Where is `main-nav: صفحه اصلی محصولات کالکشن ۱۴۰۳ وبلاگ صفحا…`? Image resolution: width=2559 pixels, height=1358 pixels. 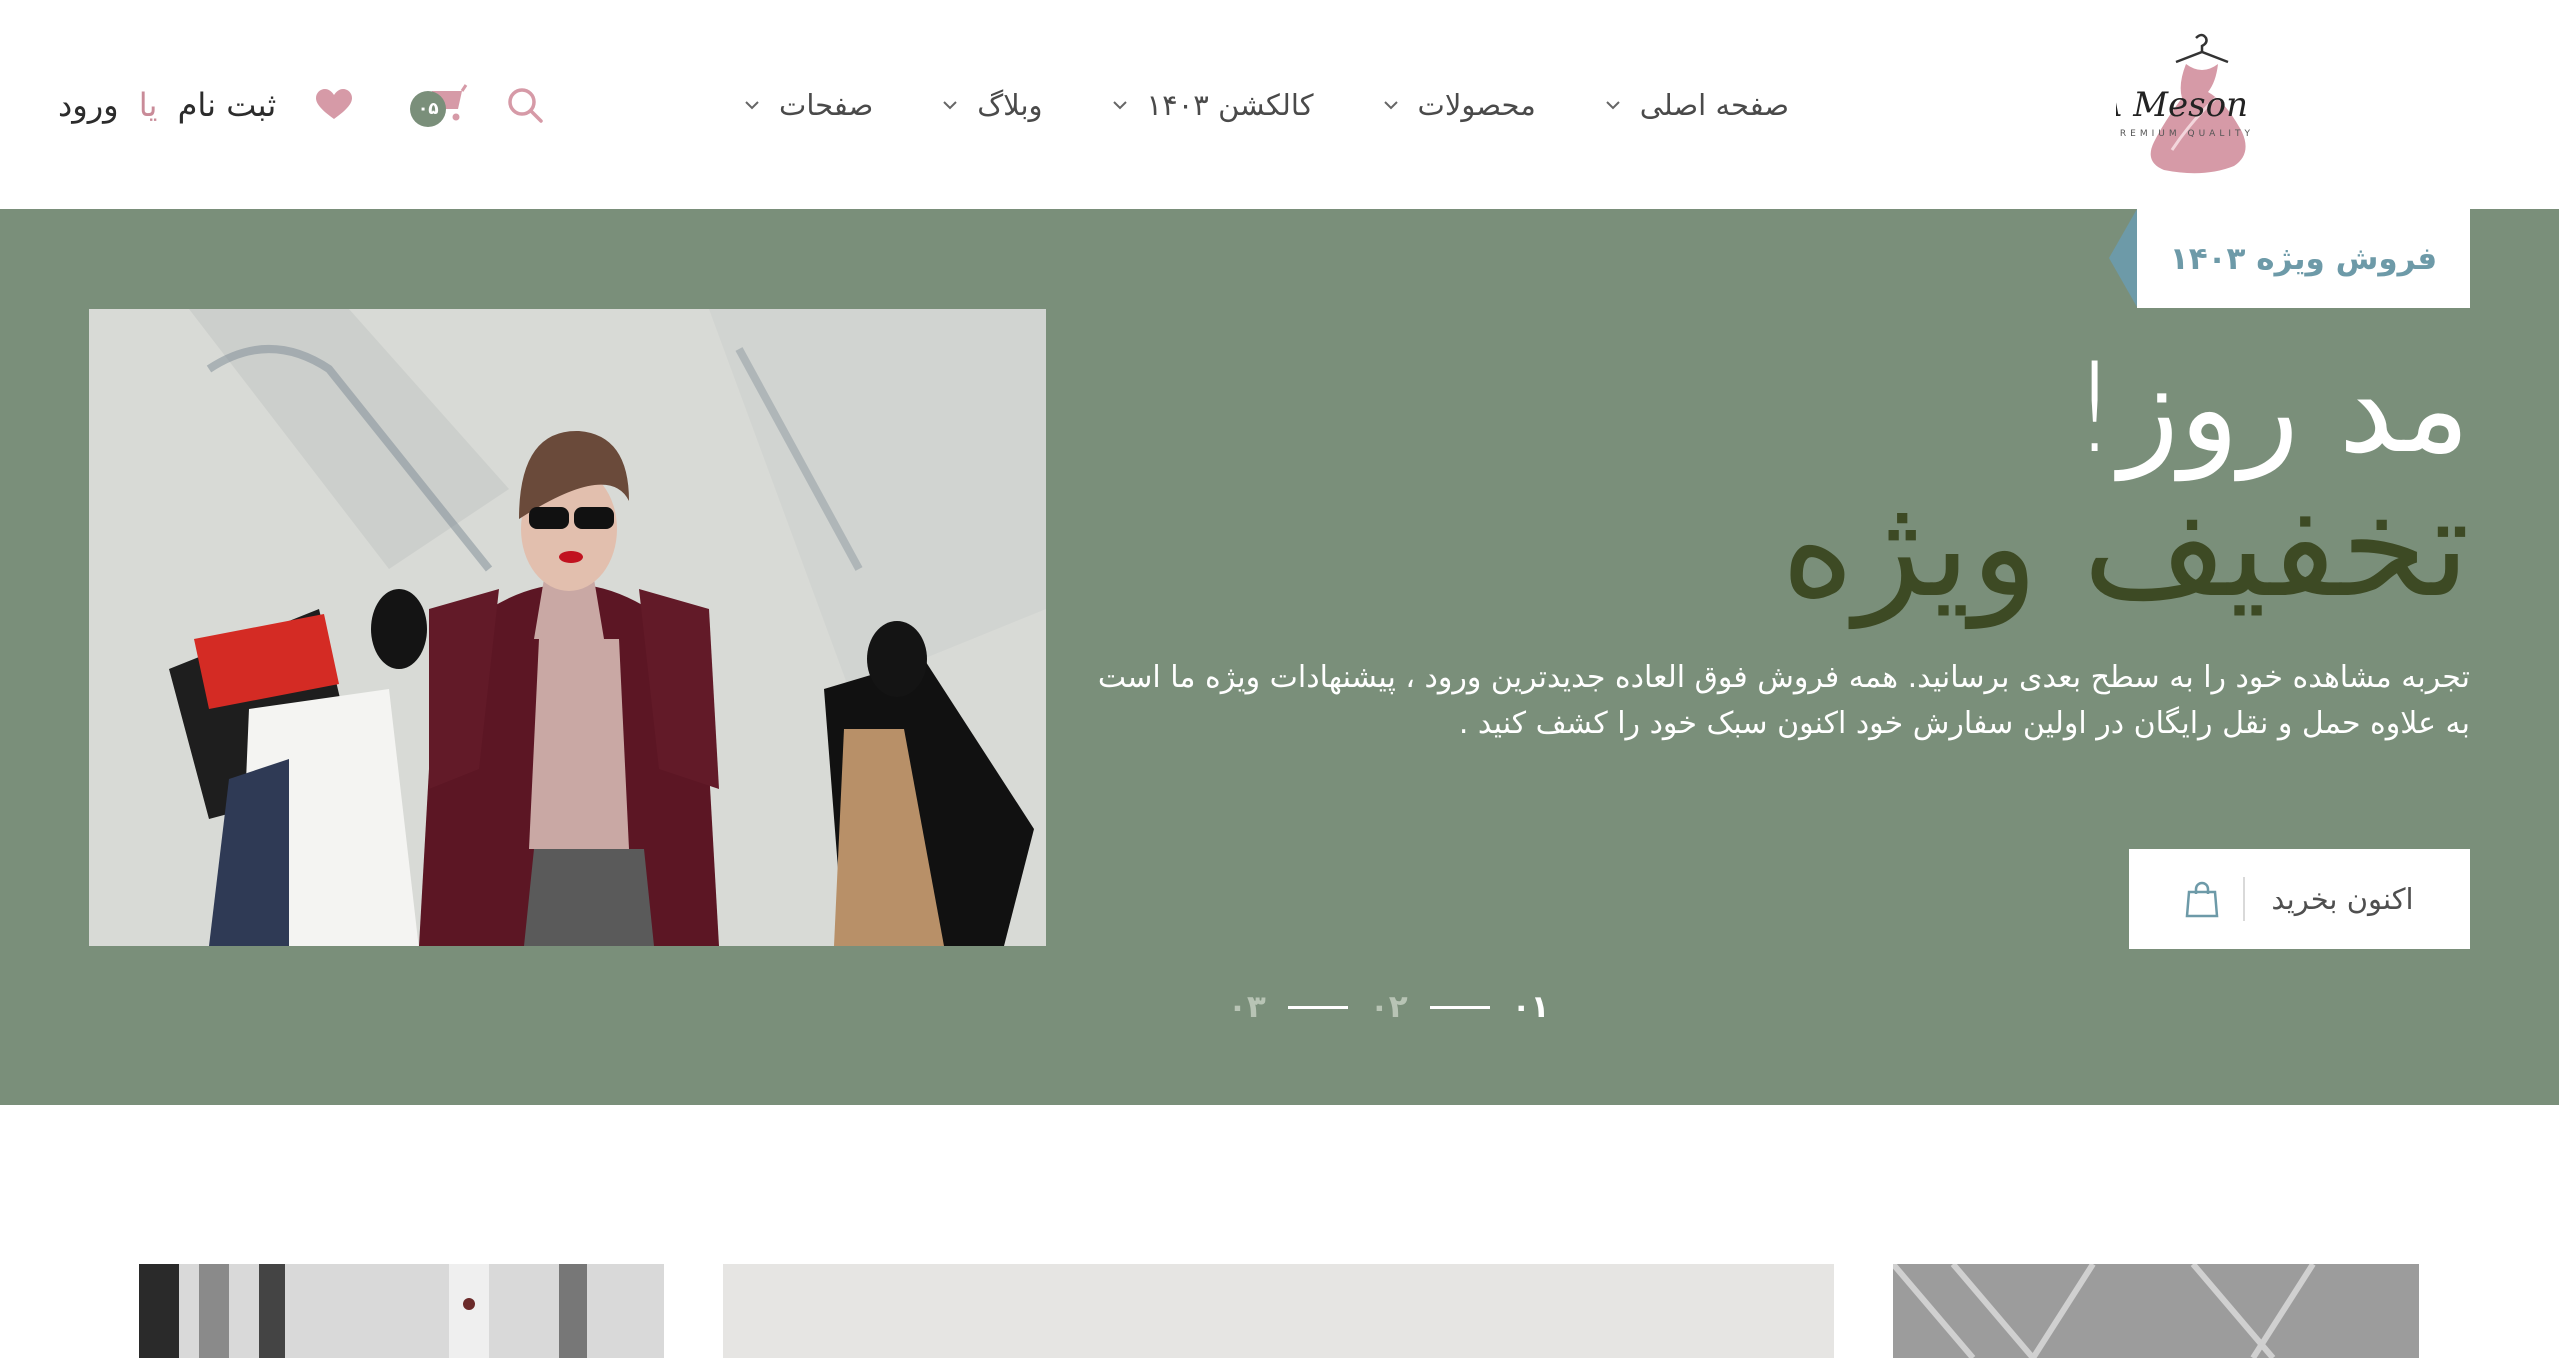
main-nav: صفحه اصلی محصولات کالکشن ۱۴۰۳ وبلاگ صفحا… is located at coordinates (1232, 104).